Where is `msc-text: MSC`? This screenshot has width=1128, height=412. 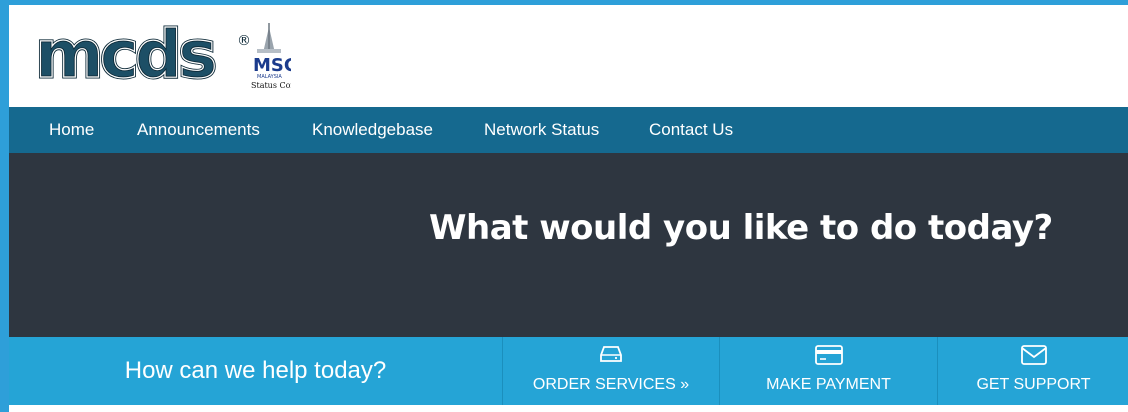
msc-text: MSC is located at coordinates (272, 65).